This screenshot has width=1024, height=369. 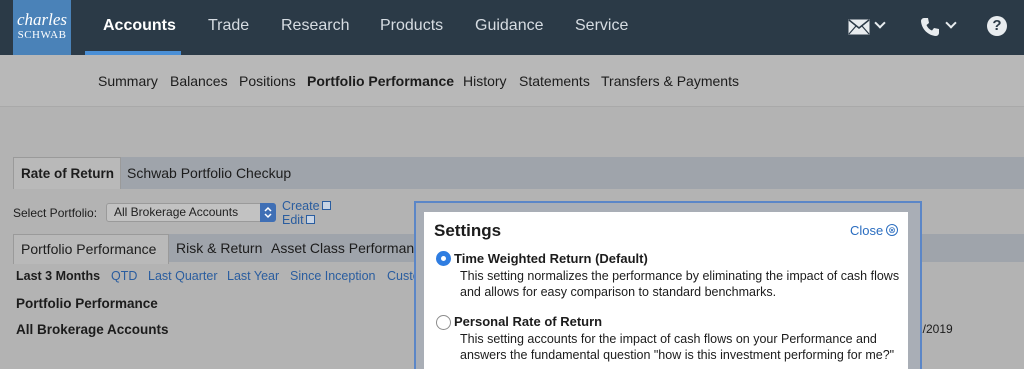 I want to click on help-icon: ?, so click(x=997, y=25).